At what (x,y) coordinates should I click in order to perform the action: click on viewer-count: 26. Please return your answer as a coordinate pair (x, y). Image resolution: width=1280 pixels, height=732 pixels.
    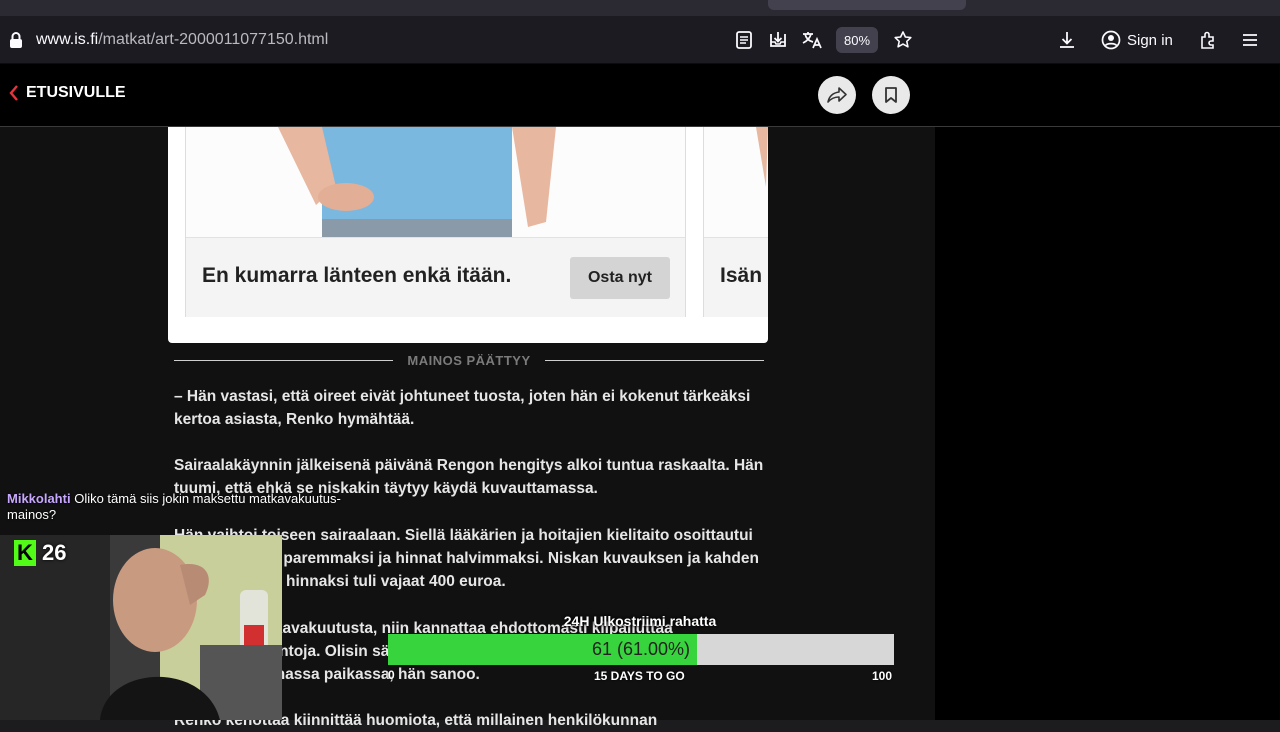
    Looking at the image, I should click on (54, 552).